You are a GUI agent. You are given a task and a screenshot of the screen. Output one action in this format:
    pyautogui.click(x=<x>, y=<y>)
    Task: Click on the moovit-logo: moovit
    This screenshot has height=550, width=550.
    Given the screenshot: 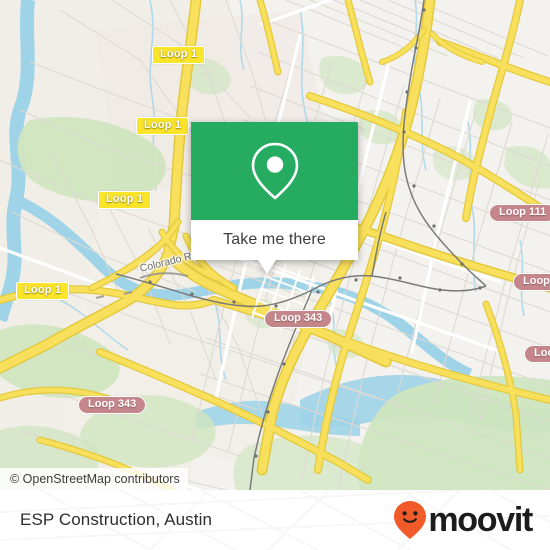 What is the action you would take?
    pyautogui.click(x=463, y=520)
    